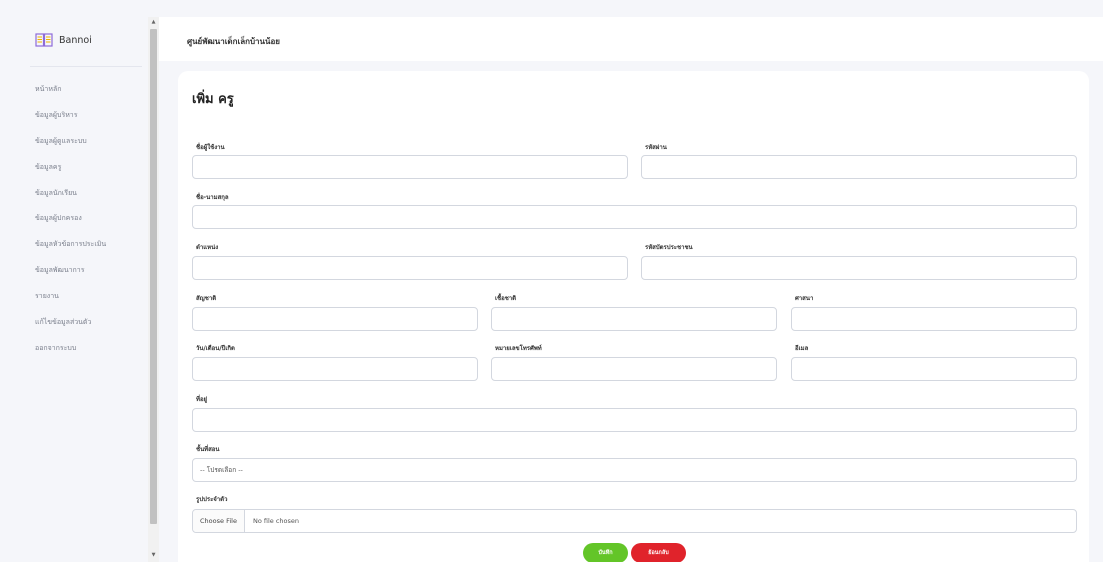 The height and width of the screenshot is (562, 1103). Describe the element at coordinates (634, 470) in the screenshot. I see `class-level-select: -- โปรดเลือก --` at that location.